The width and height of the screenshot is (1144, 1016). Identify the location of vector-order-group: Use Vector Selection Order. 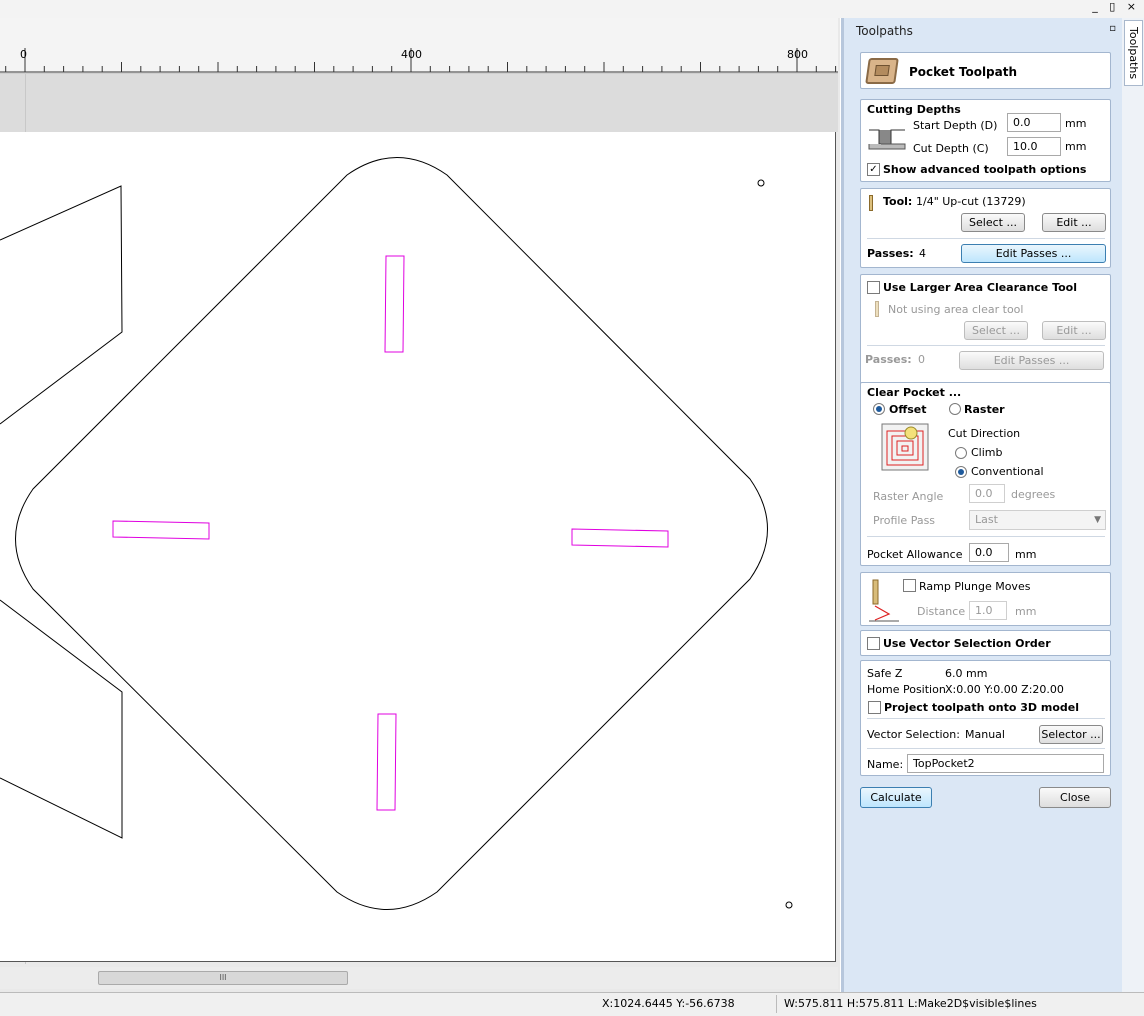
(985, 643).